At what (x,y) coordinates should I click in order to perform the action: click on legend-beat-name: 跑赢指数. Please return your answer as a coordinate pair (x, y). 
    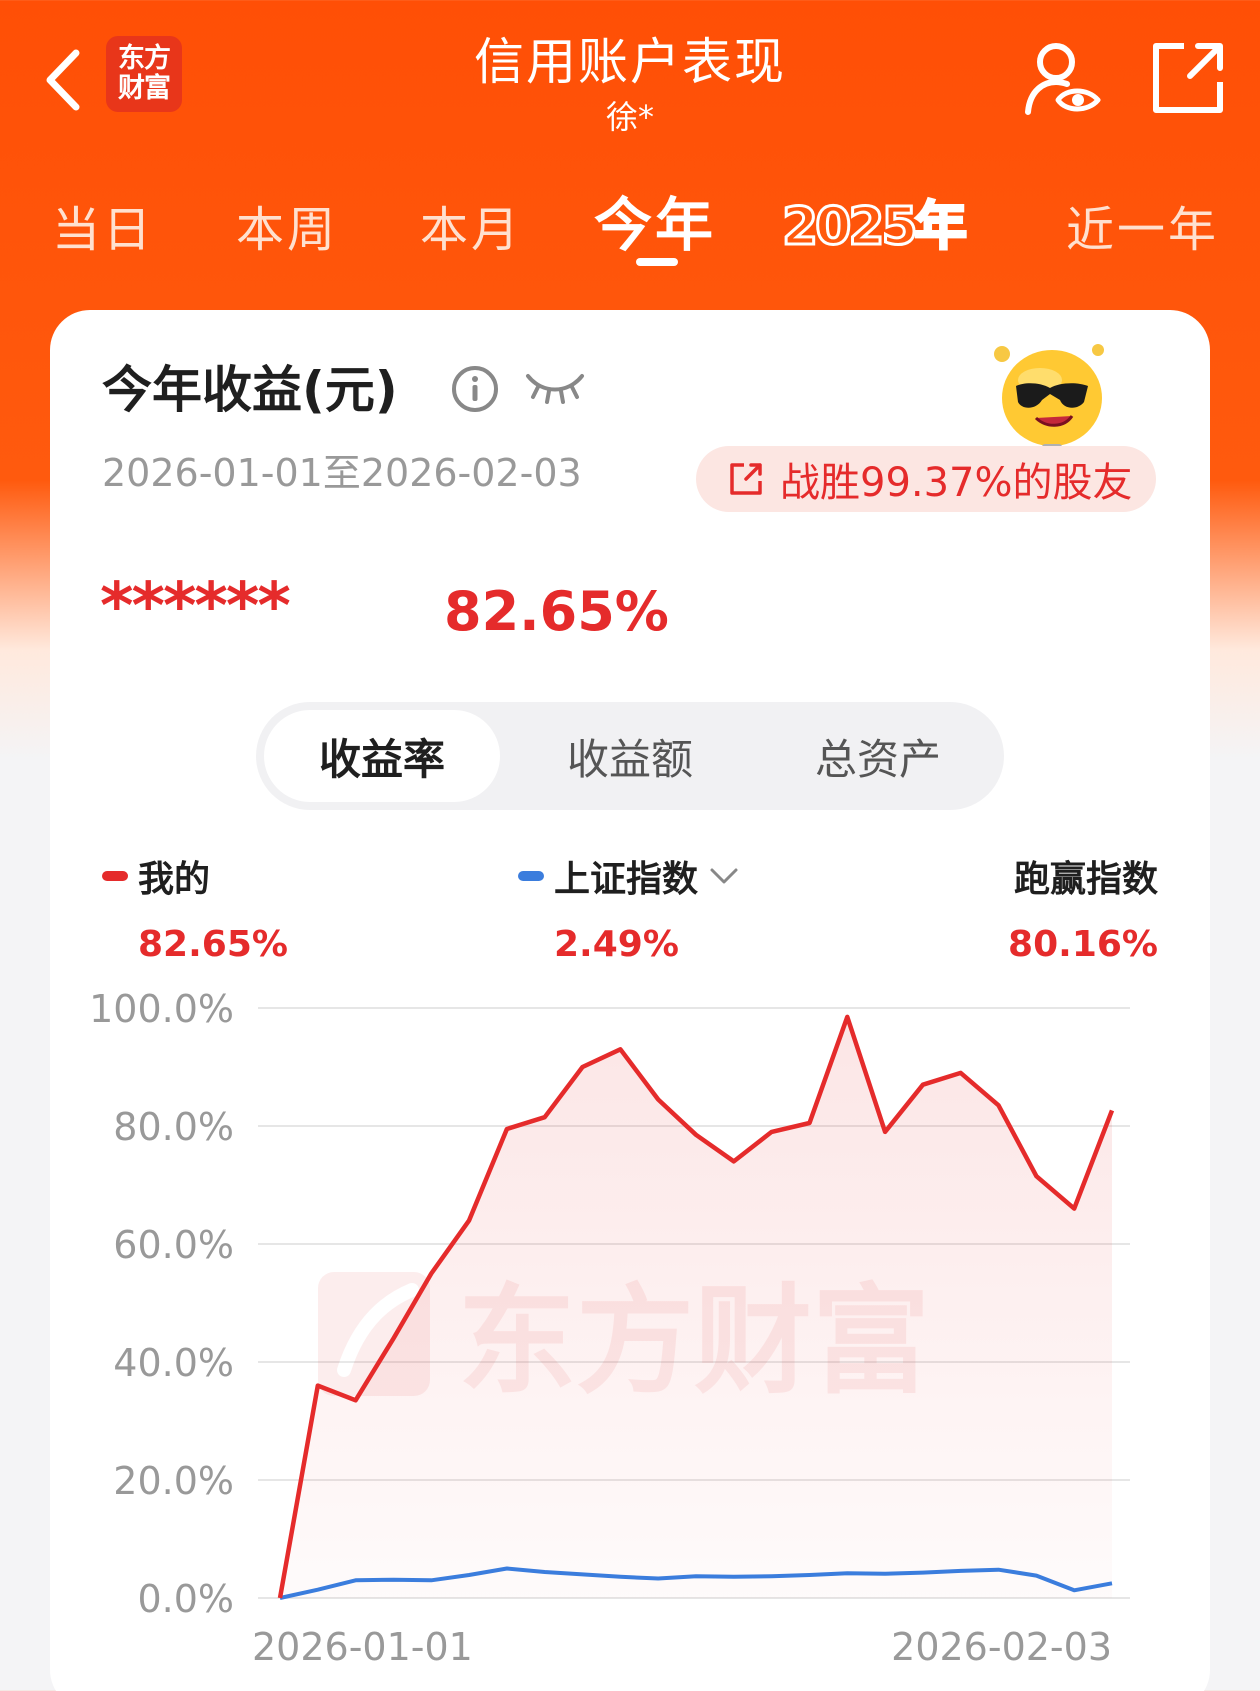
    Looking at the image, I should click on (1085, 879).